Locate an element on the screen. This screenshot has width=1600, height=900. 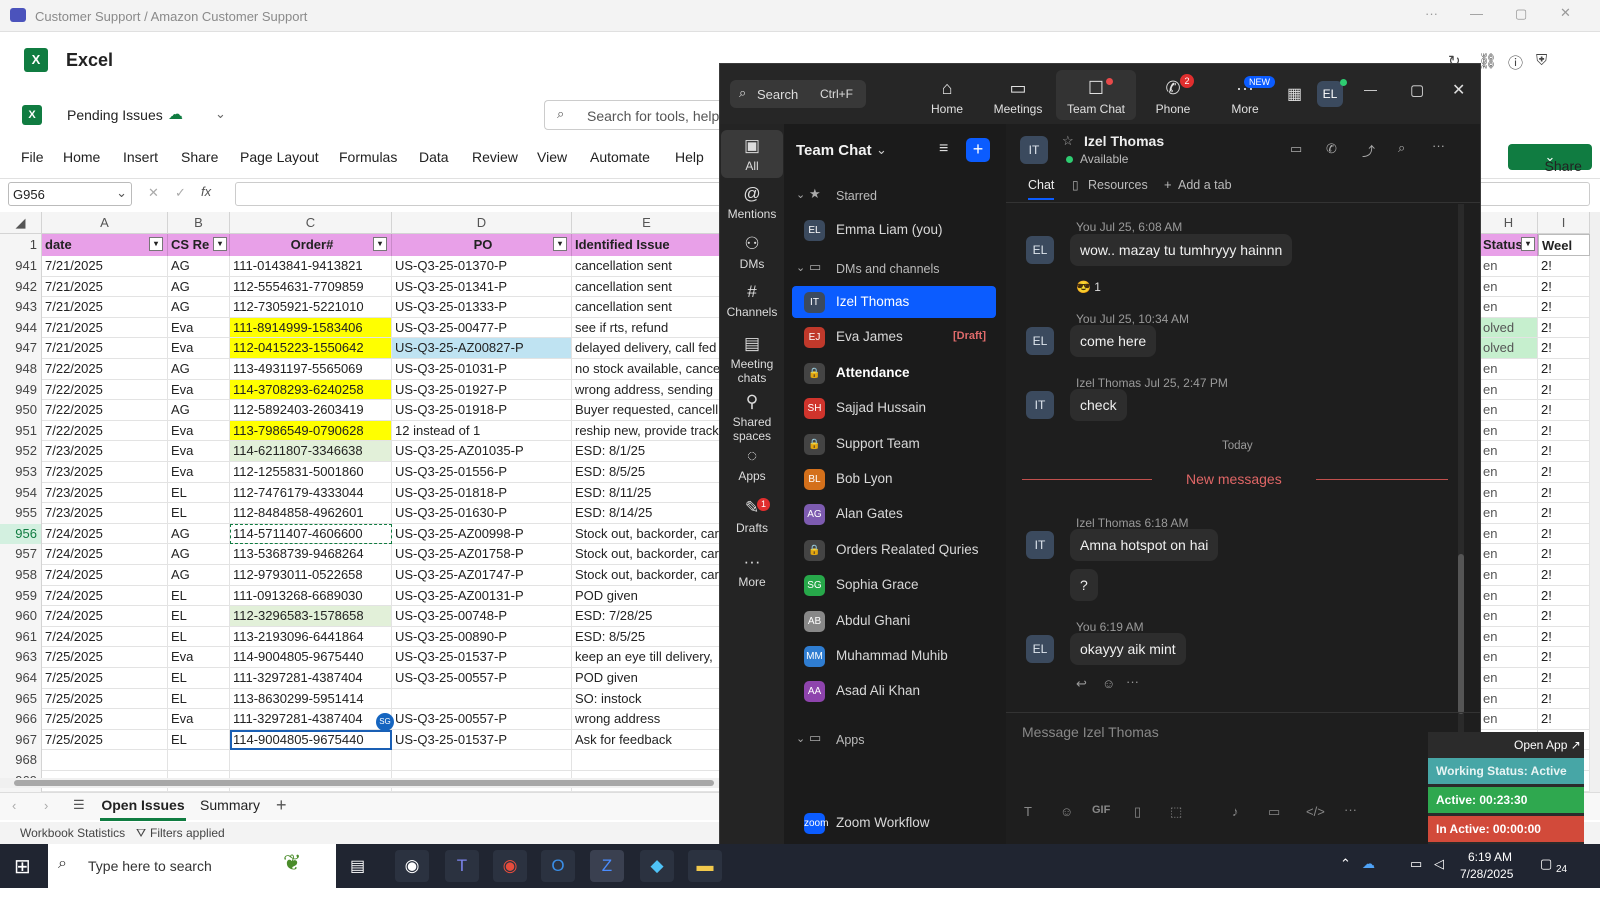
cell-po: US-Q3-25-AZ01758-P is located at coordinates (482, 554).